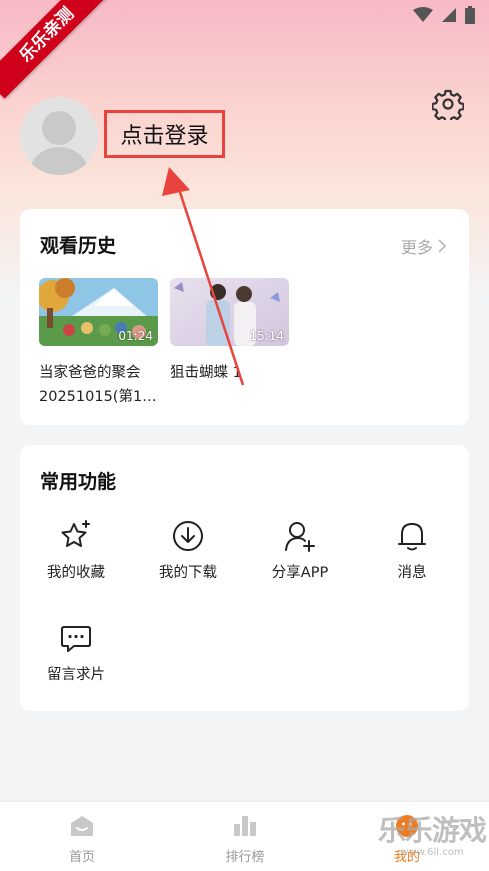 The image size is (489, 871). I want to click on tab-profile: 我的, so click(407, 836).